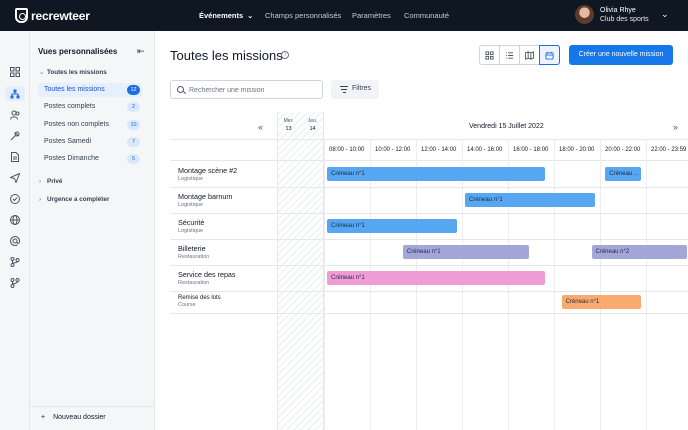 This screenshot has width=688, height=430. Describe the element at coordinates (191, 222) in the screenshot. I see `mission-title: Sécurité` at that location.